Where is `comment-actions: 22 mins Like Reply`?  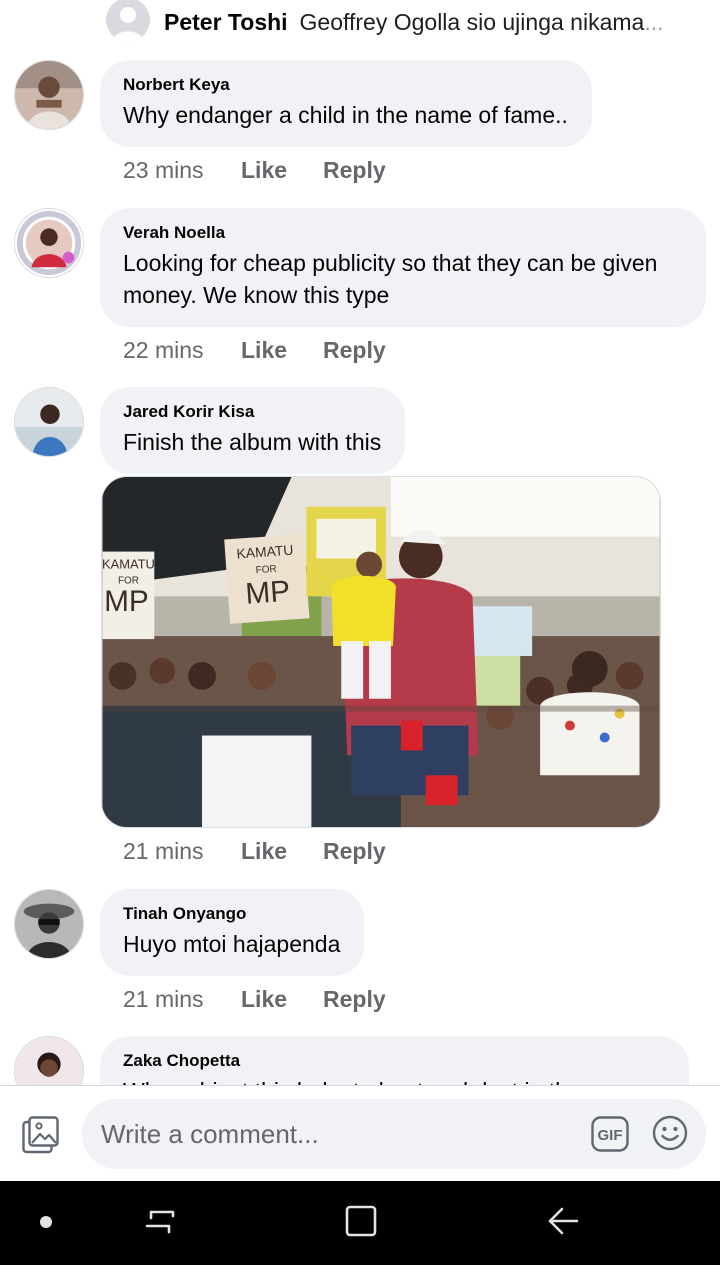 comment-actions: 22 mins Like Reply is located at coordinates (272, 350).